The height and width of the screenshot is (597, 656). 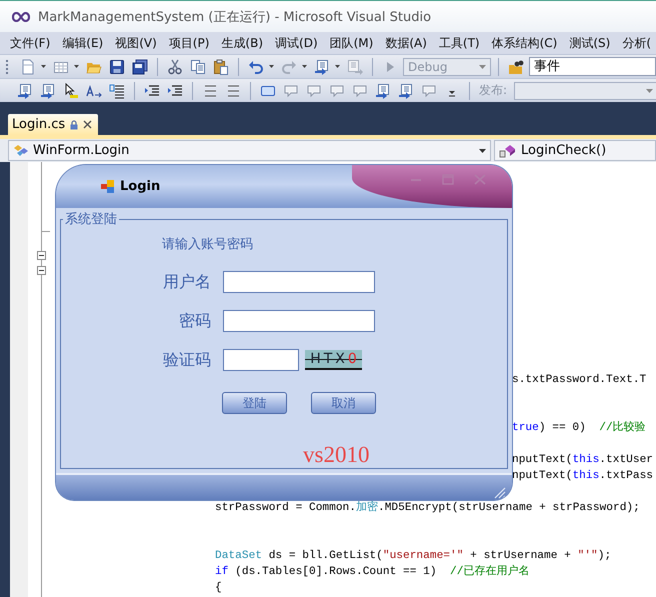 What do you see at coordinates (71, 90) in the screenshot?
I see `cursor-icon` at bounding box center [71, 90].